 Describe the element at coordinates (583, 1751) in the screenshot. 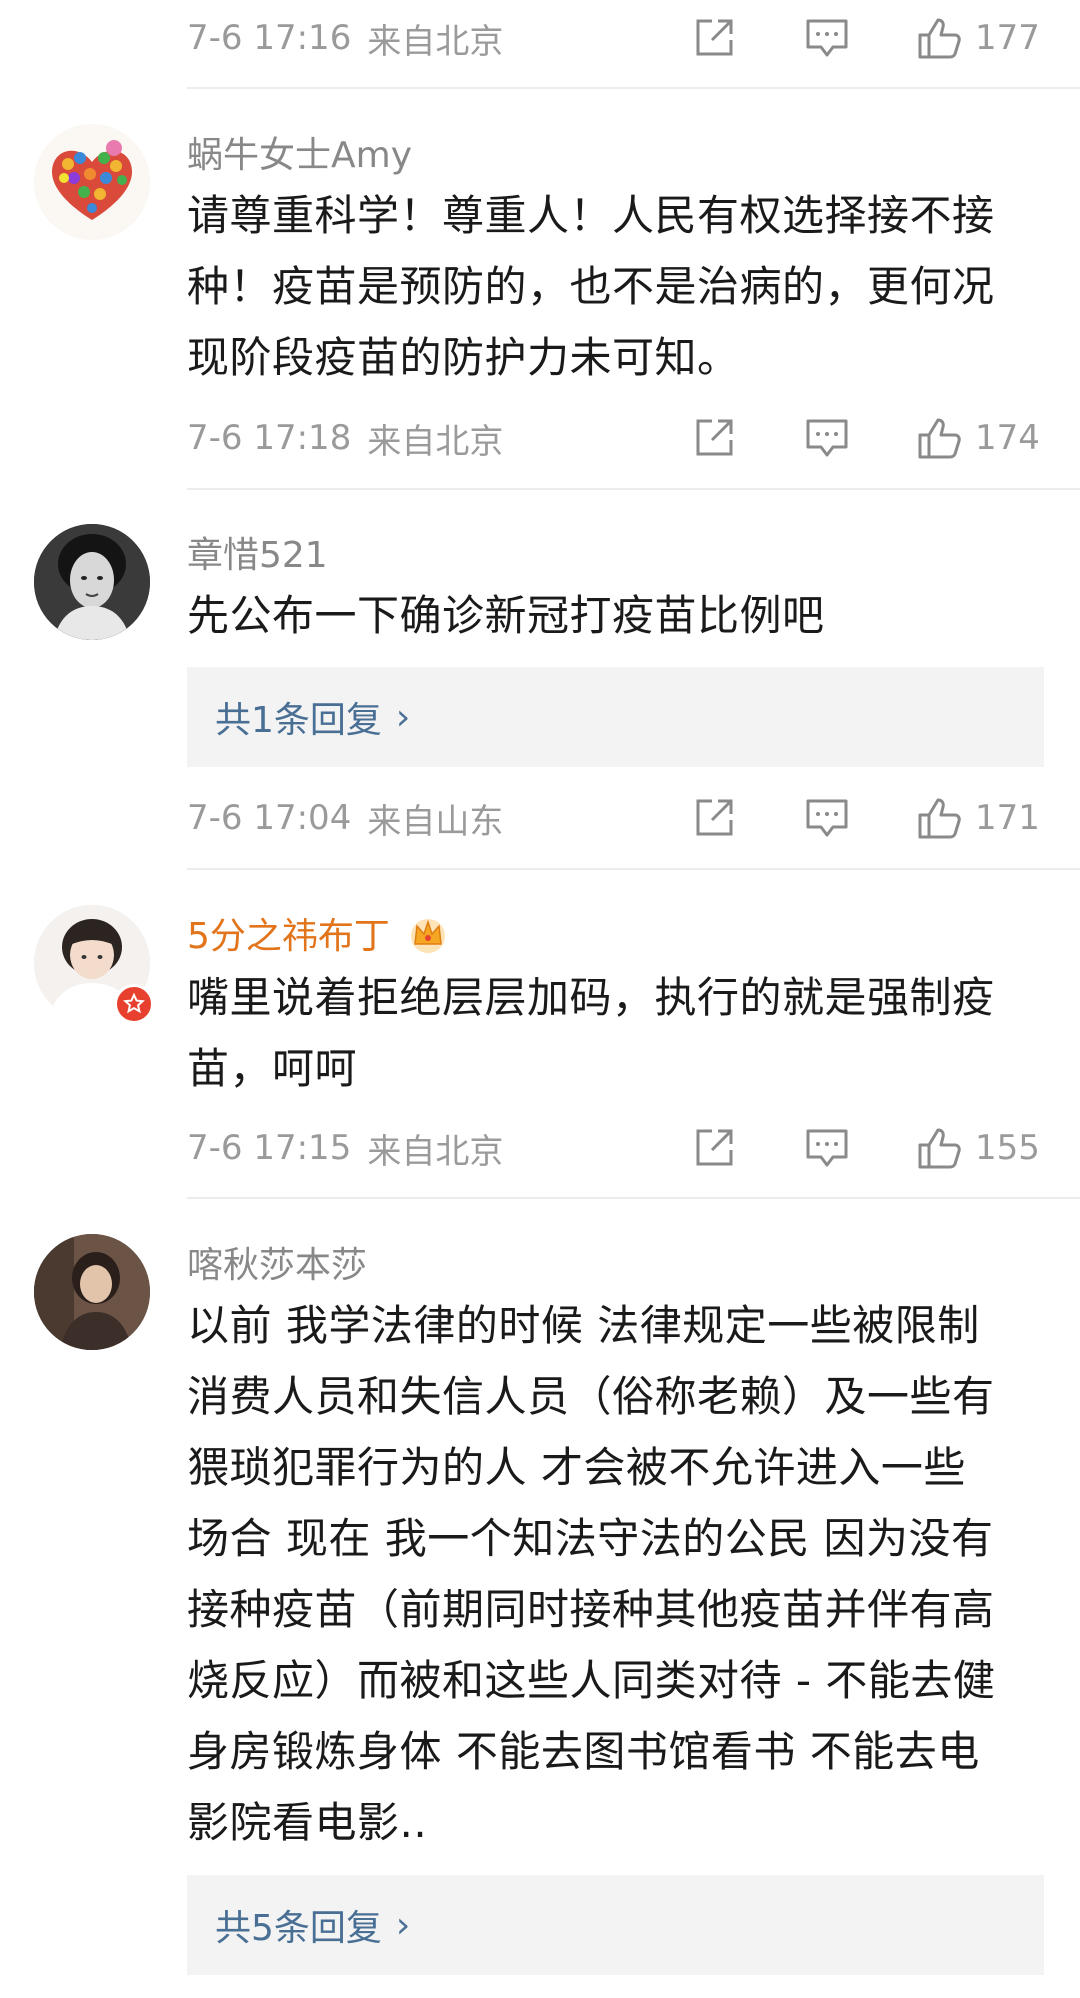

I see `comment-text-line: 身房锻炼身体 不能去图书馆看书 不能去电` at that location.